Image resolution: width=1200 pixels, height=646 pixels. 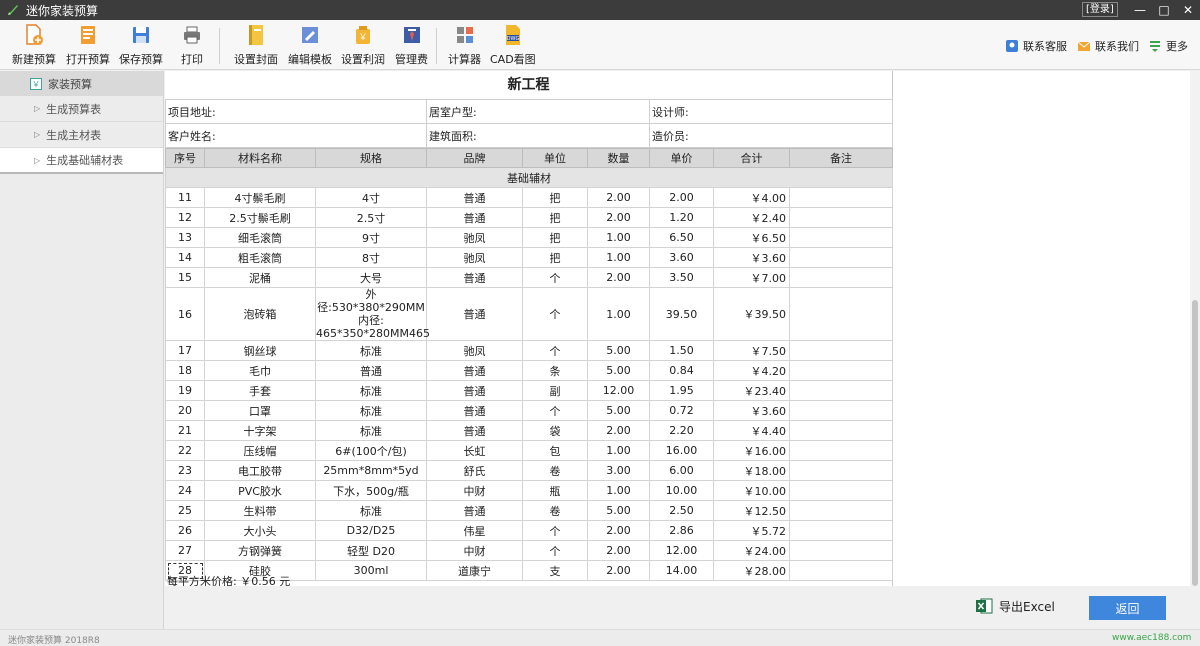 What do you see at coordinates (529, 350) in the screenshot?
I see `table-row: 17 钢丝球 标准 驰凤个 5.00 1.50 ￥7.50` at bounding box center [529, 350].